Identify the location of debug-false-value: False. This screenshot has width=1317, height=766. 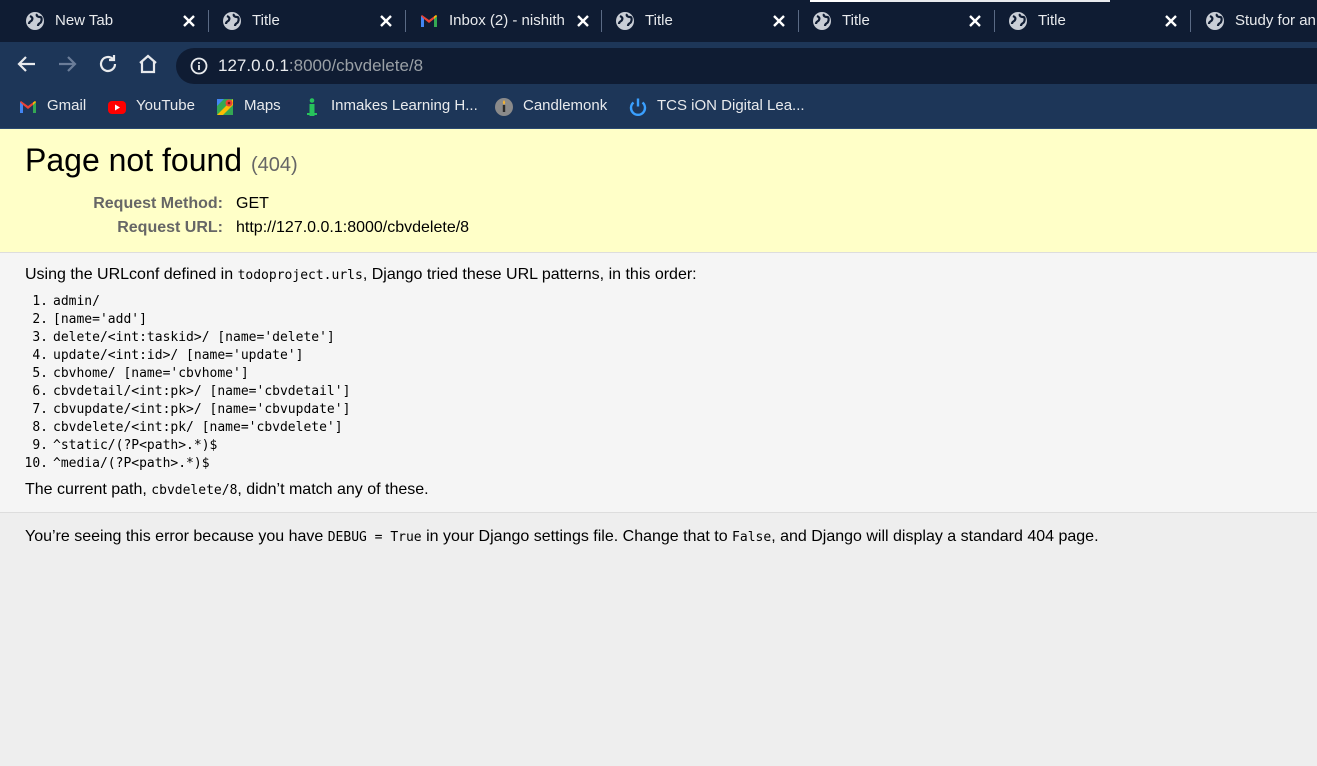
(752, 537).